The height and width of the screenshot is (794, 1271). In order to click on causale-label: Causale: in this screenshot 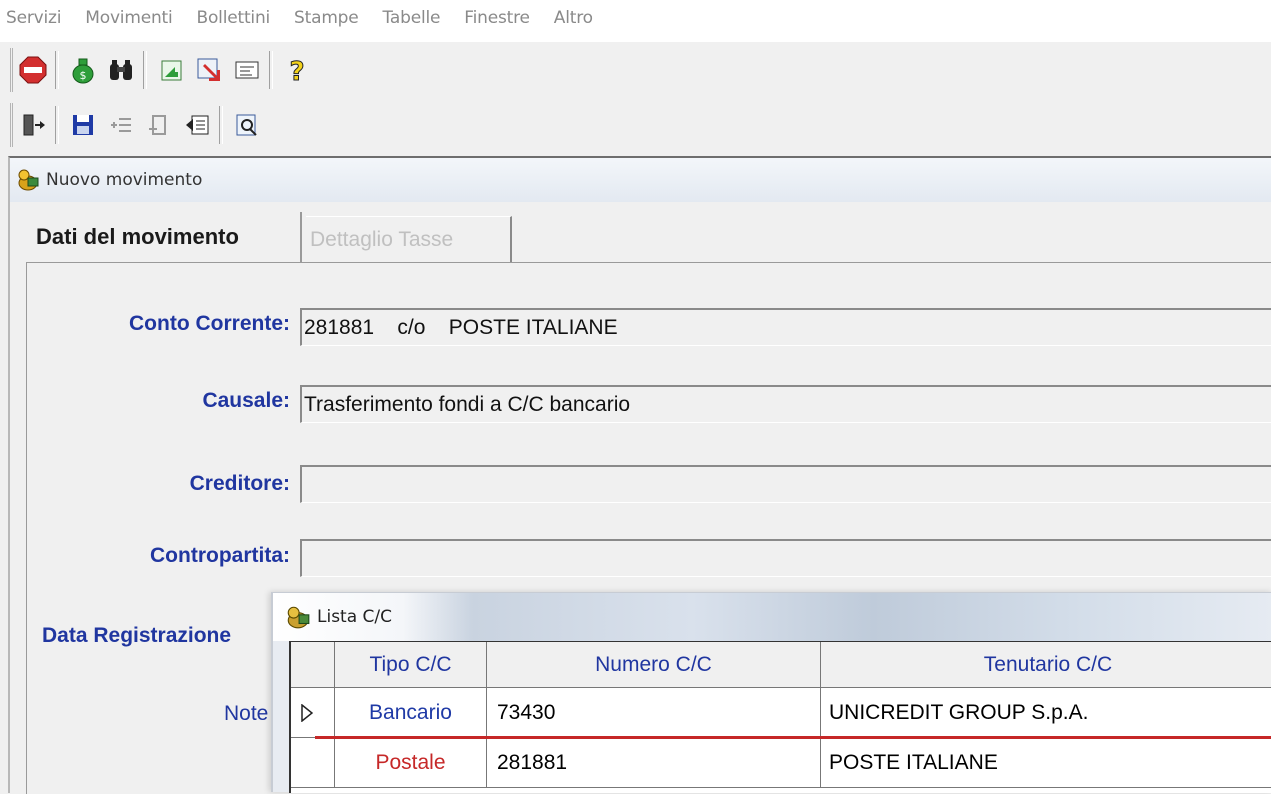, I will do `click(246, 400)`.